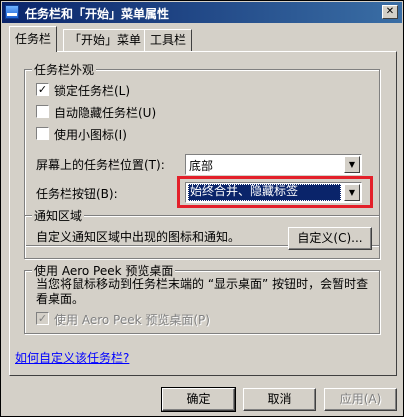 The width and height of the screenshot is (404, 417). What do you see at coordinates (168, 40) in the screenshot?
I see `tab-toolbars: 工具栏` at bounding box center [168, 40].